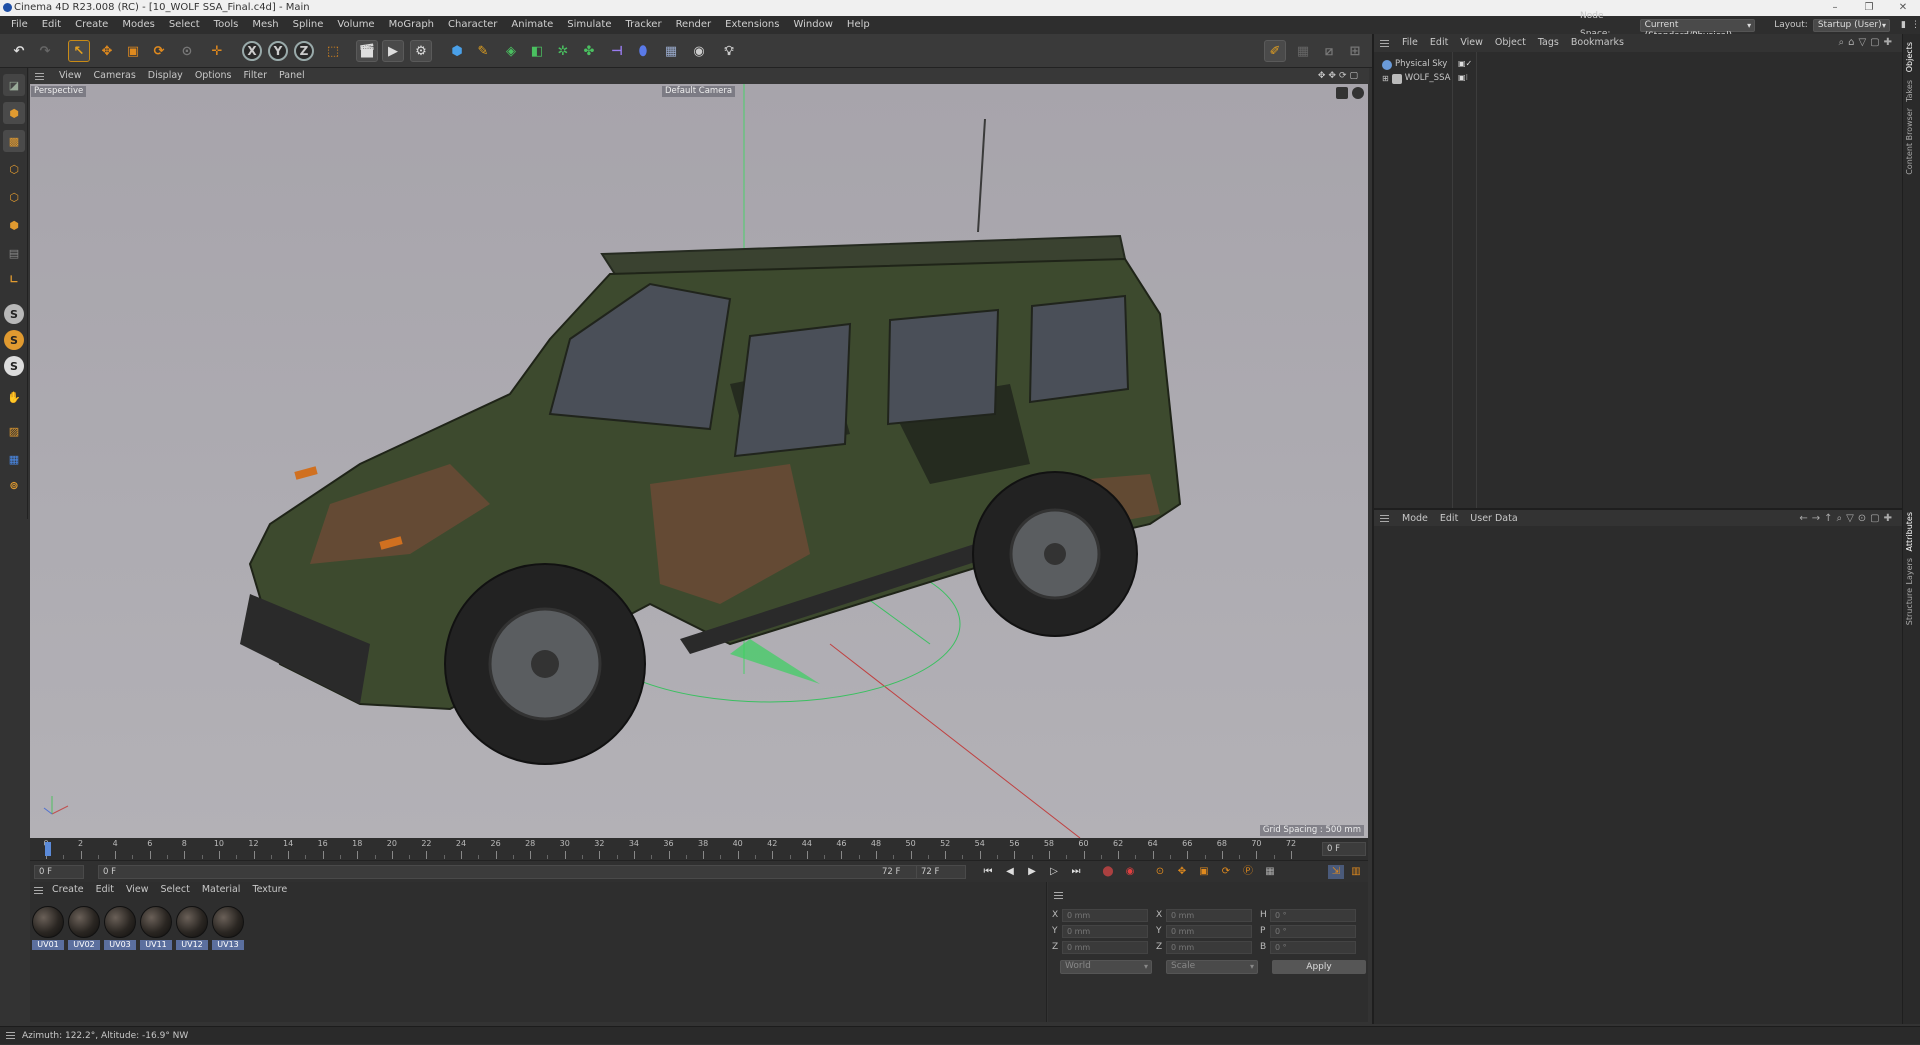 Image resolution: width=1920 pixels, height=1045 pixels. What do you see at coordinates (14, 485) in the screenshot?
I see `locked-workplane-icon: ⊚` at bounding box center [14, 485].